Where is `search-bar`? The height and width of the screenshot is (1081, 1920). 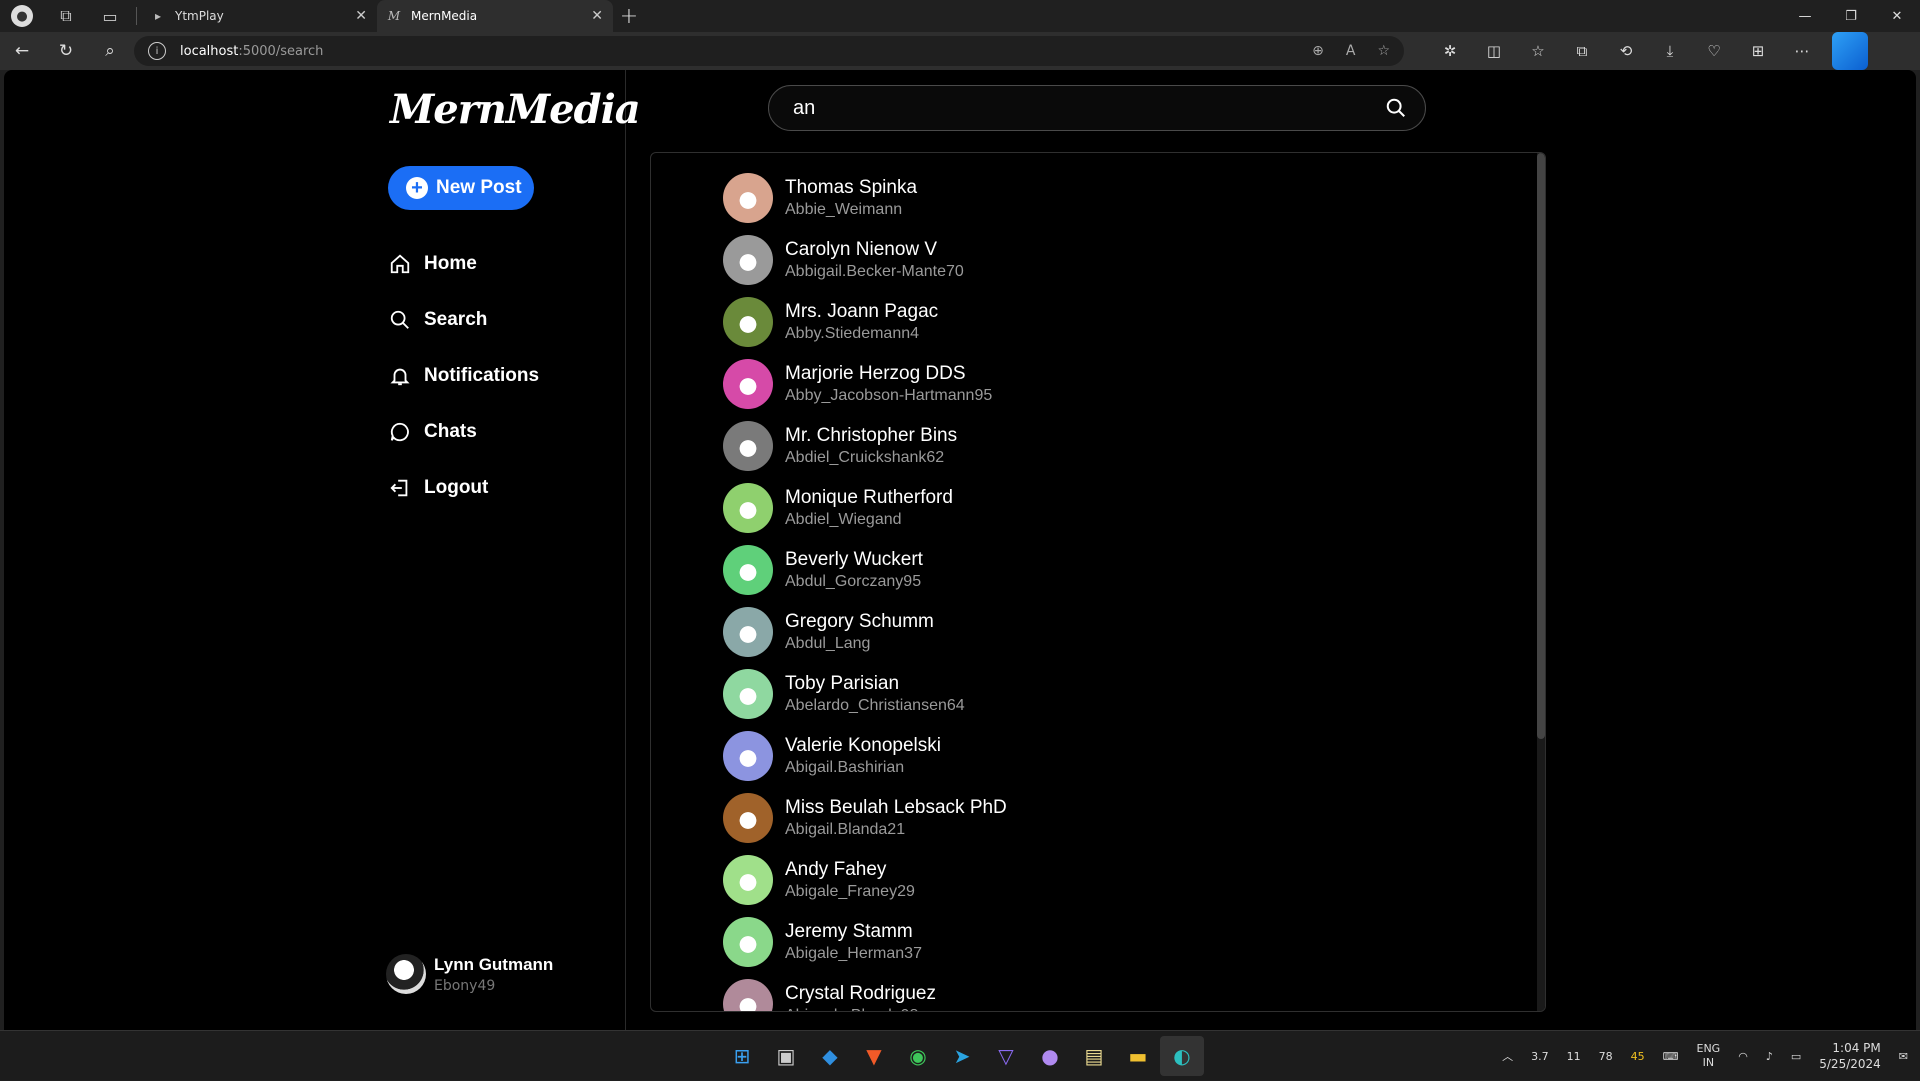 search-bar is located at coordinates (1097, 108).